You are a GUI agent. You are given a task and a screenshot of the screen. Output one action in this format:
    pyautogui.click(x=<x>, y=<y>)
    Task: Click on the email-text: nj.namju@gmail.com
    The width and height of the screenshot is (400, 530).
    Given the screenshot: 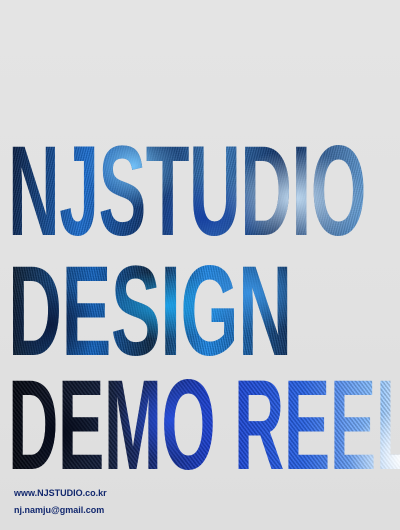 What is the action you would take?
    pyautogui.click(x=59, y=510)
    